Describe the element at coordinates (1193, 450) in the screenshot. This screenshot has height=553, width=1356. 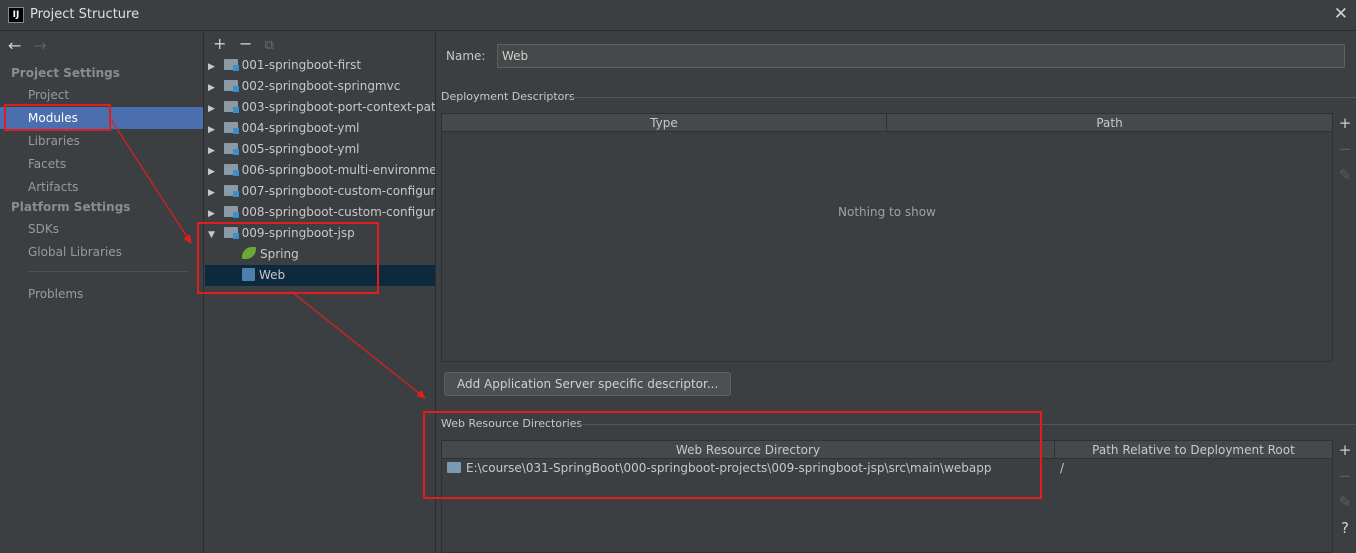
I see `column-header-path-relative: Path Relative to Deployment Root` at that location.